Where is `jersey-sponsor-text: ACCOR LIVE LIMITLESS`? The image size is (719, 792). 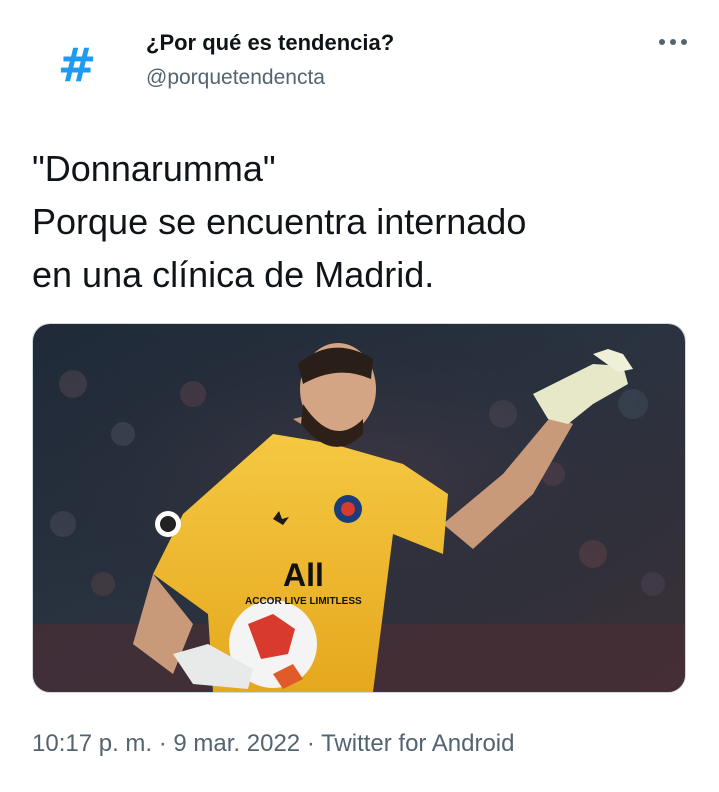
jersey-sponsor-text: ACCOR LIVE LIMITLESS is located at coordinates (303, 601).